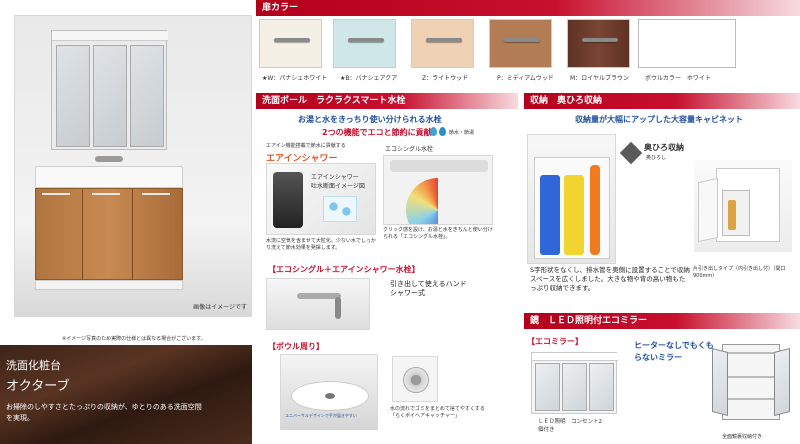 The width and height of the screenshot is (800, 444). I want to click on storage-badge: 奥ひろ収納 奥ひろし, so click(653, 154).